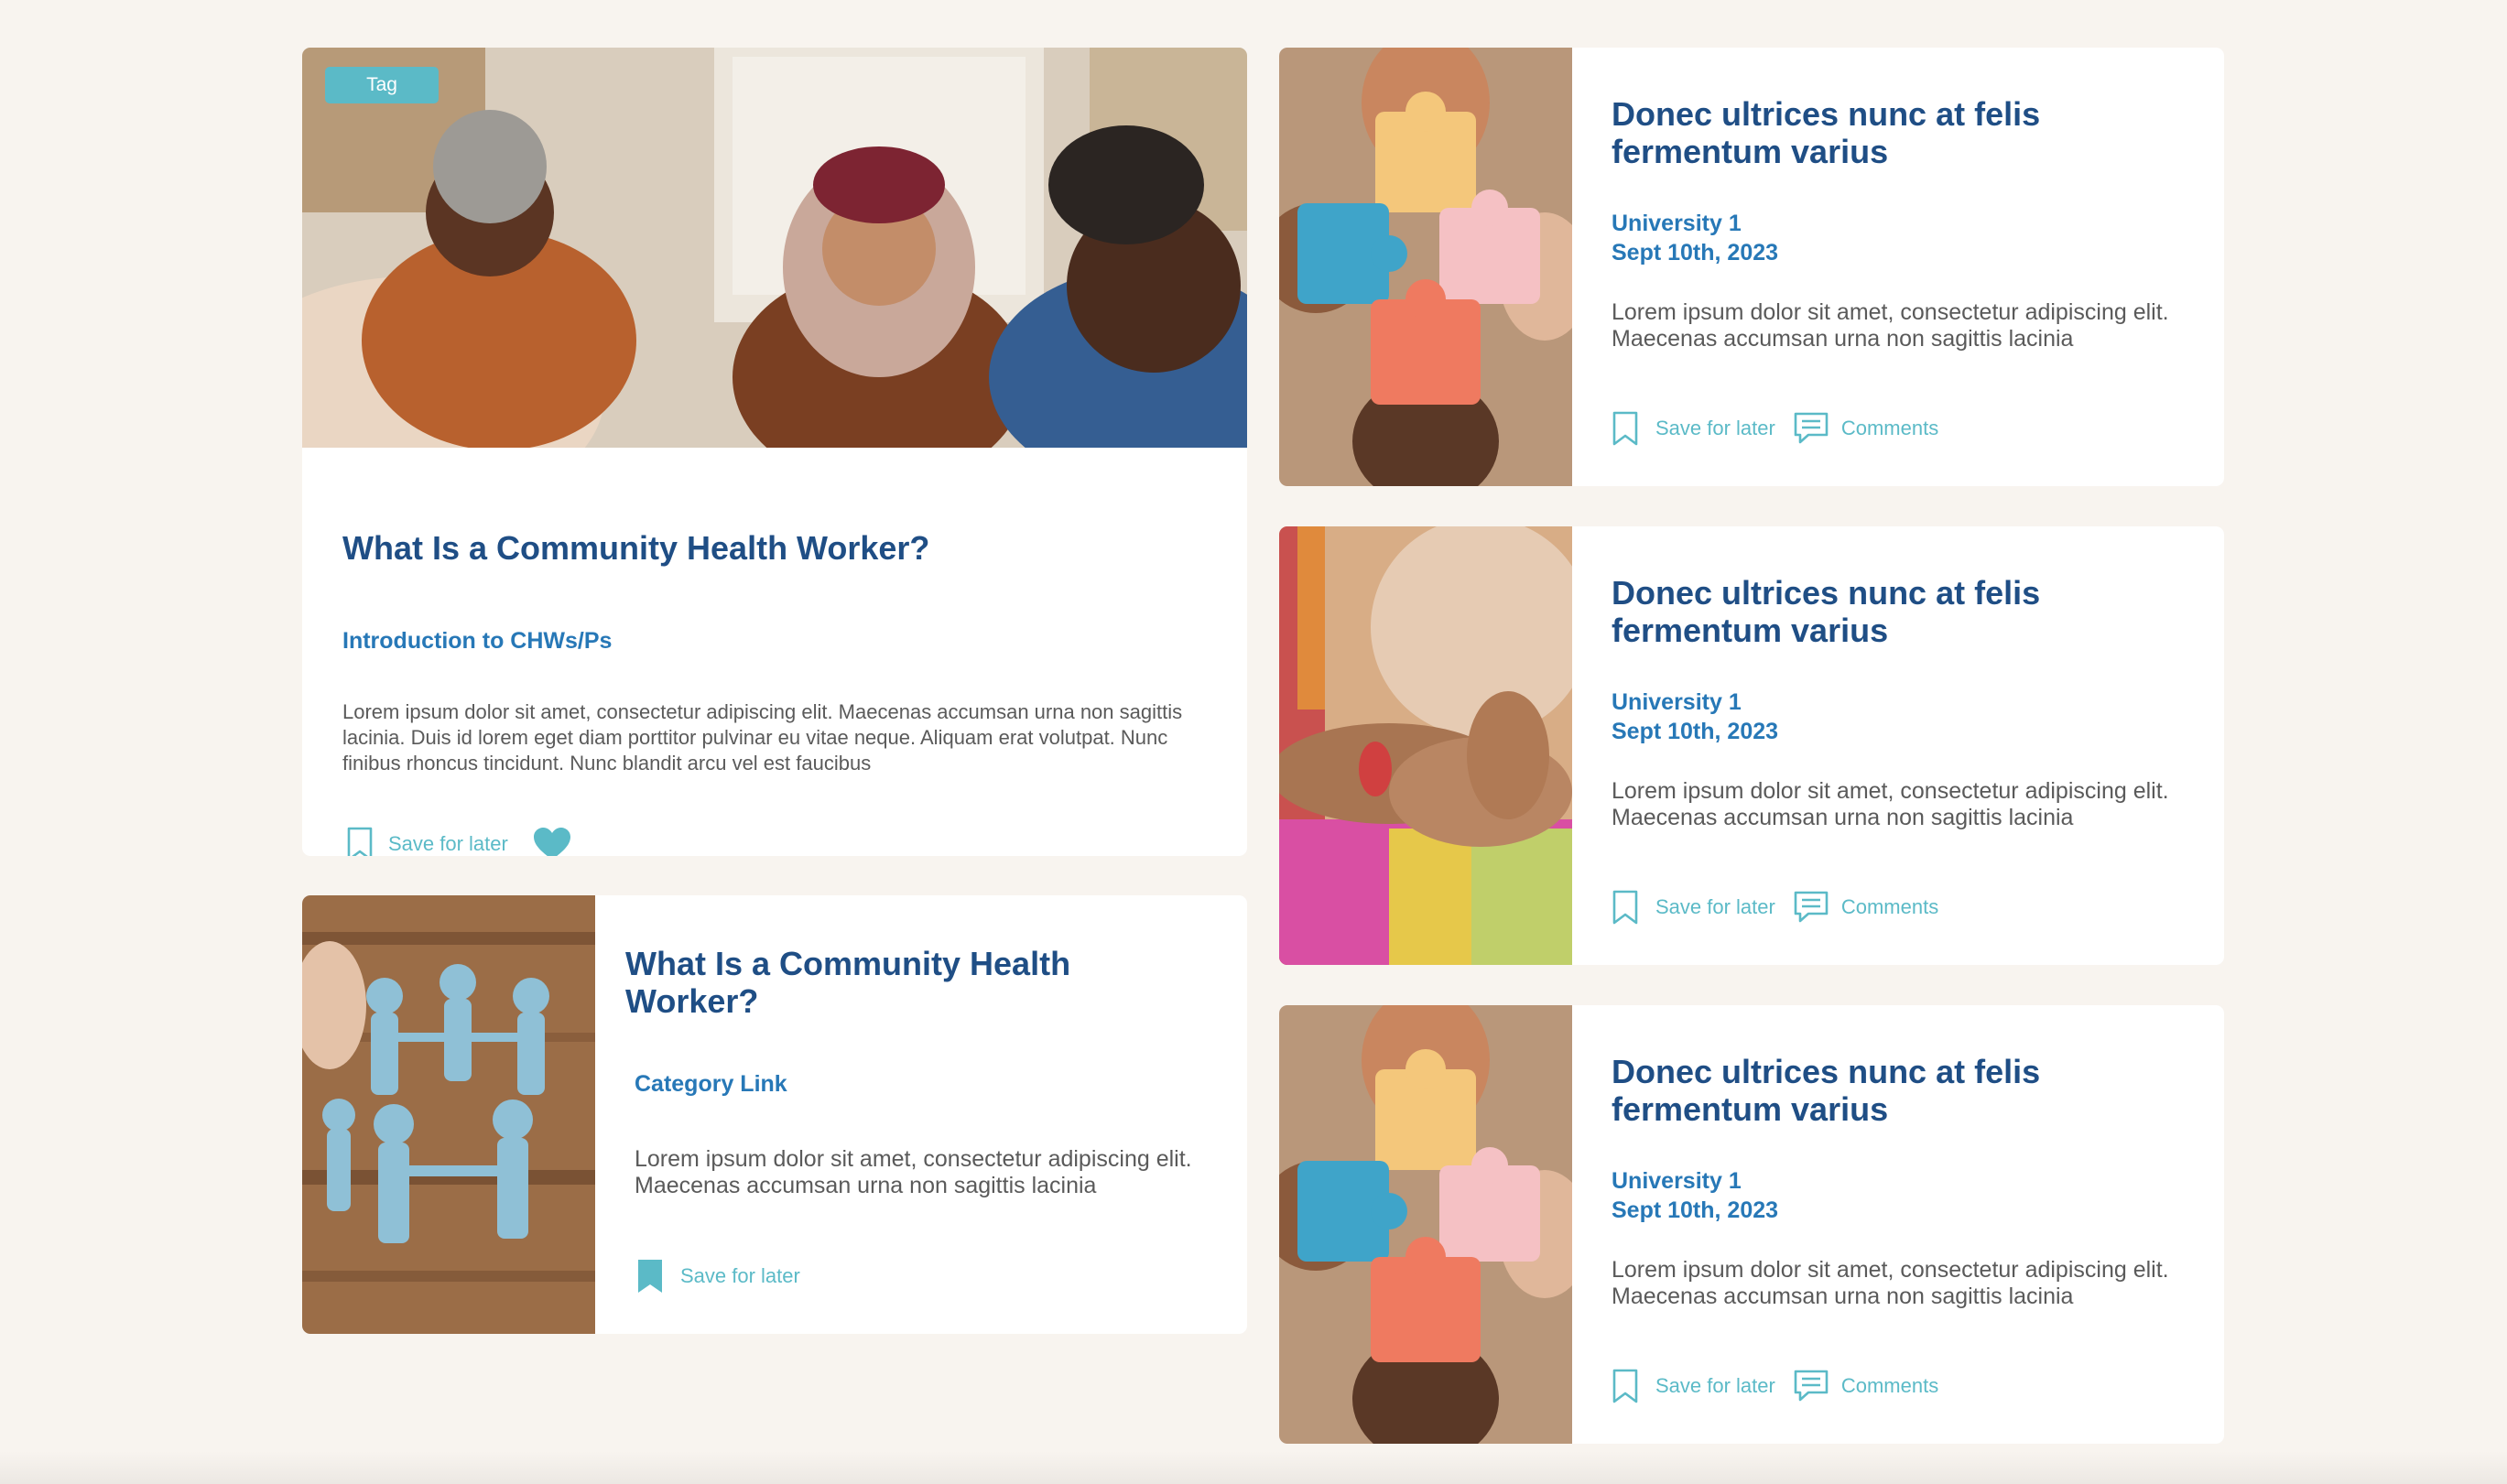 This screenshot has width=2507, height=1484. I want to click on page-bottom-fade, so click(1253, 1468).